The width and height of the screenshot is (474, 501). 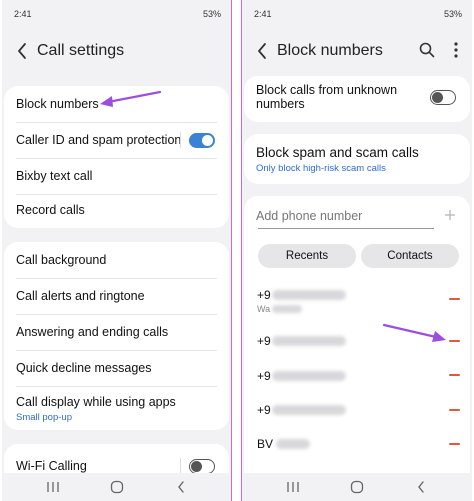 What do you see at coordinates (330, 50) in the screenshot?
I see `page-title: Block numbers` at bounding box center [330, 50].